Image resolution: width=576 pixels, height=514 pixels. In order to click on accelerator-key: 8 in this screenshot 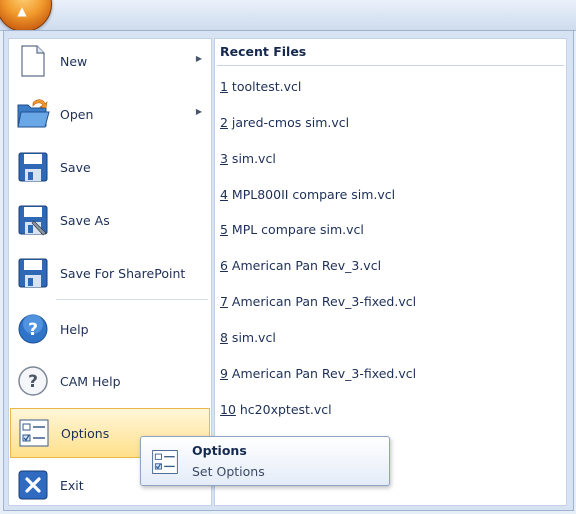, I will do `click(224, 337)`.